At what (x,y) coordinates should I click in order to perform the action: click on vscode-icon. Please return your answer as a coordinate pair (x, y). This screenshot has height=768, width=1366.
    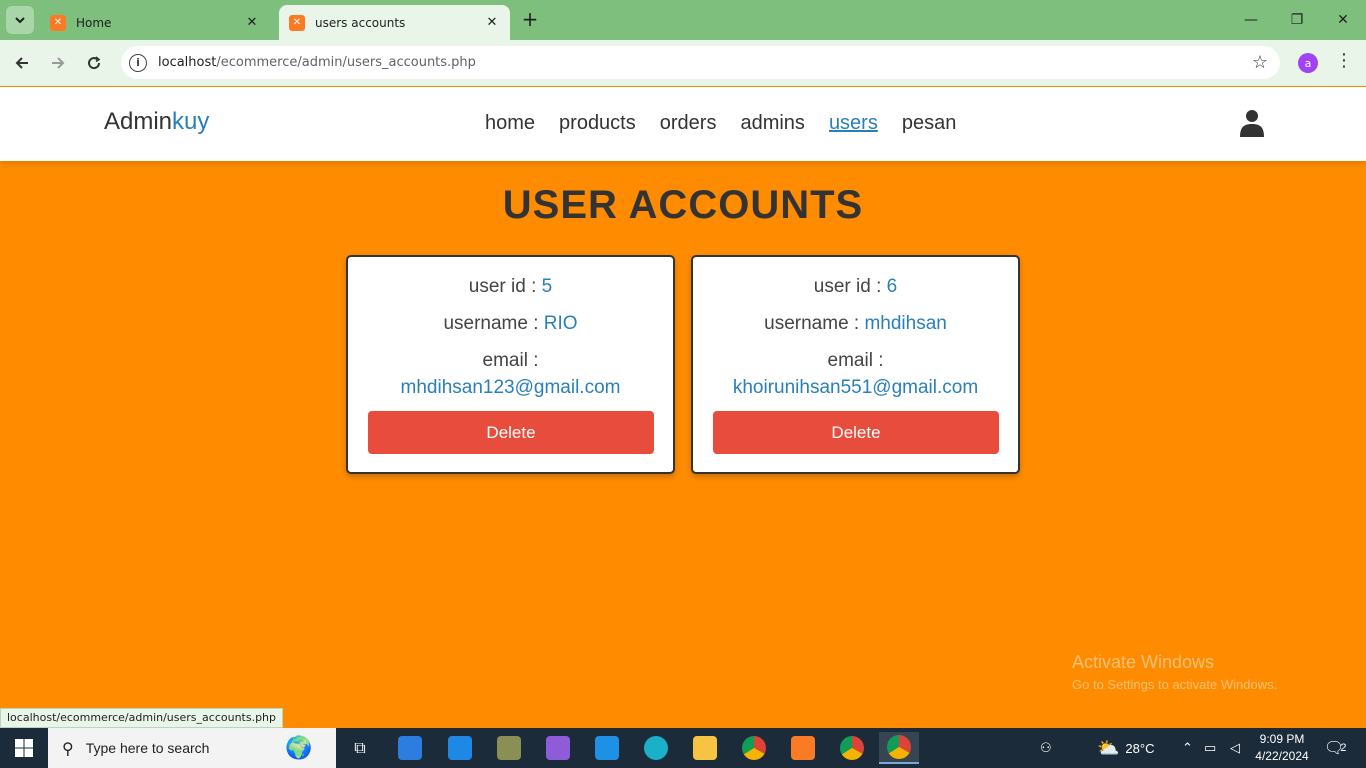
    Looking at the image, I should click on (607, 748).